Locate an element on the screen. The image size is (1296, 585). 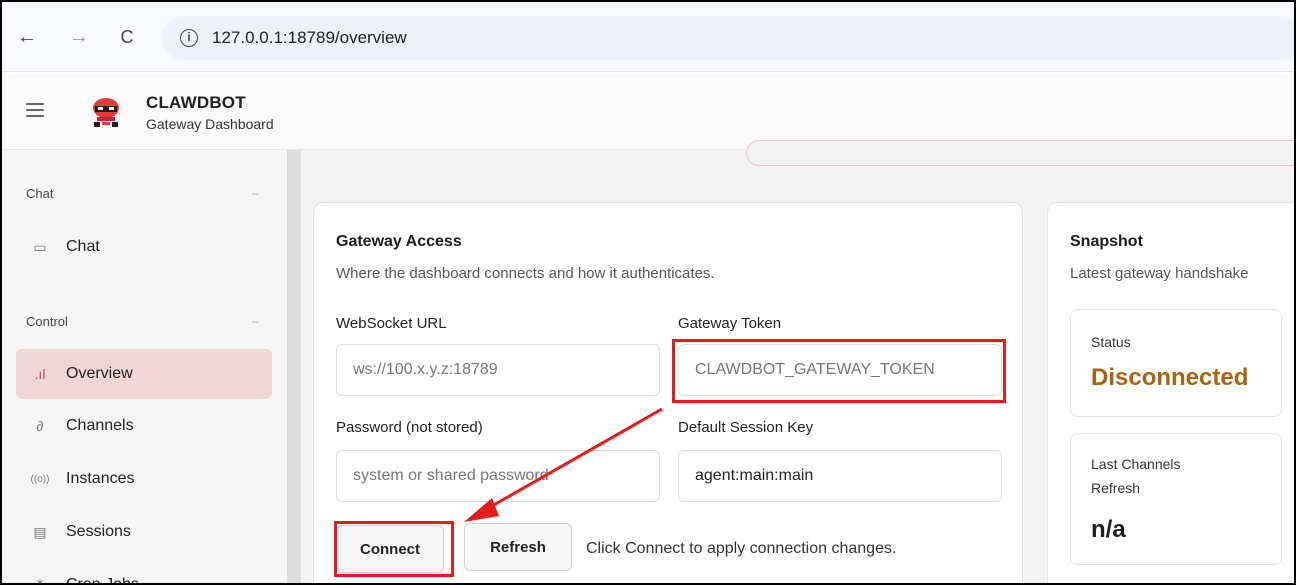
highlight-connect-box is located at coordinates (394, 549).